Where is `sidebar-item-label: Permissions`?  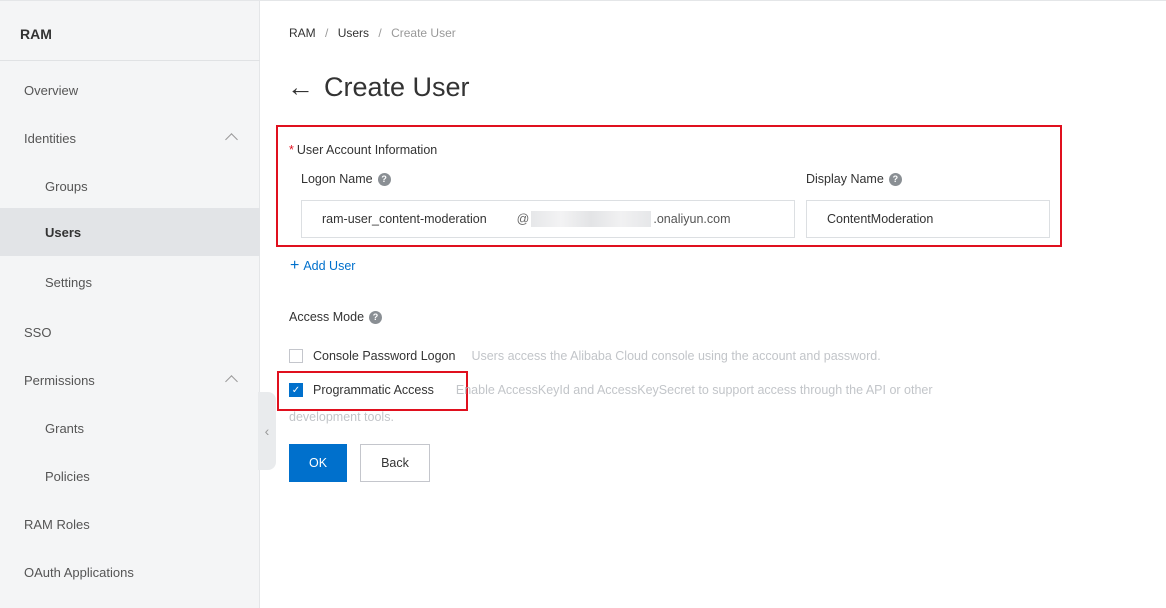 sidebar-item-label: Permissions is located at coordinates (59, 380).